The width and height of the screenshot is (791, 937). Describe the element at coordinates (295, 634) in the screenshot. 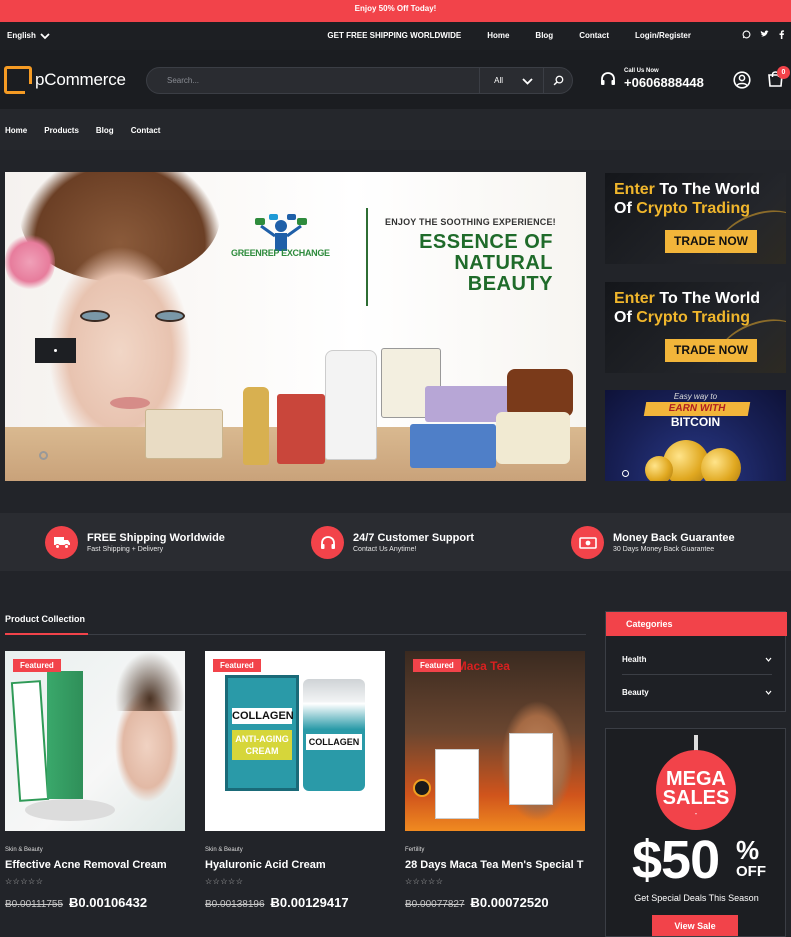

I see `section-divider` at that location.